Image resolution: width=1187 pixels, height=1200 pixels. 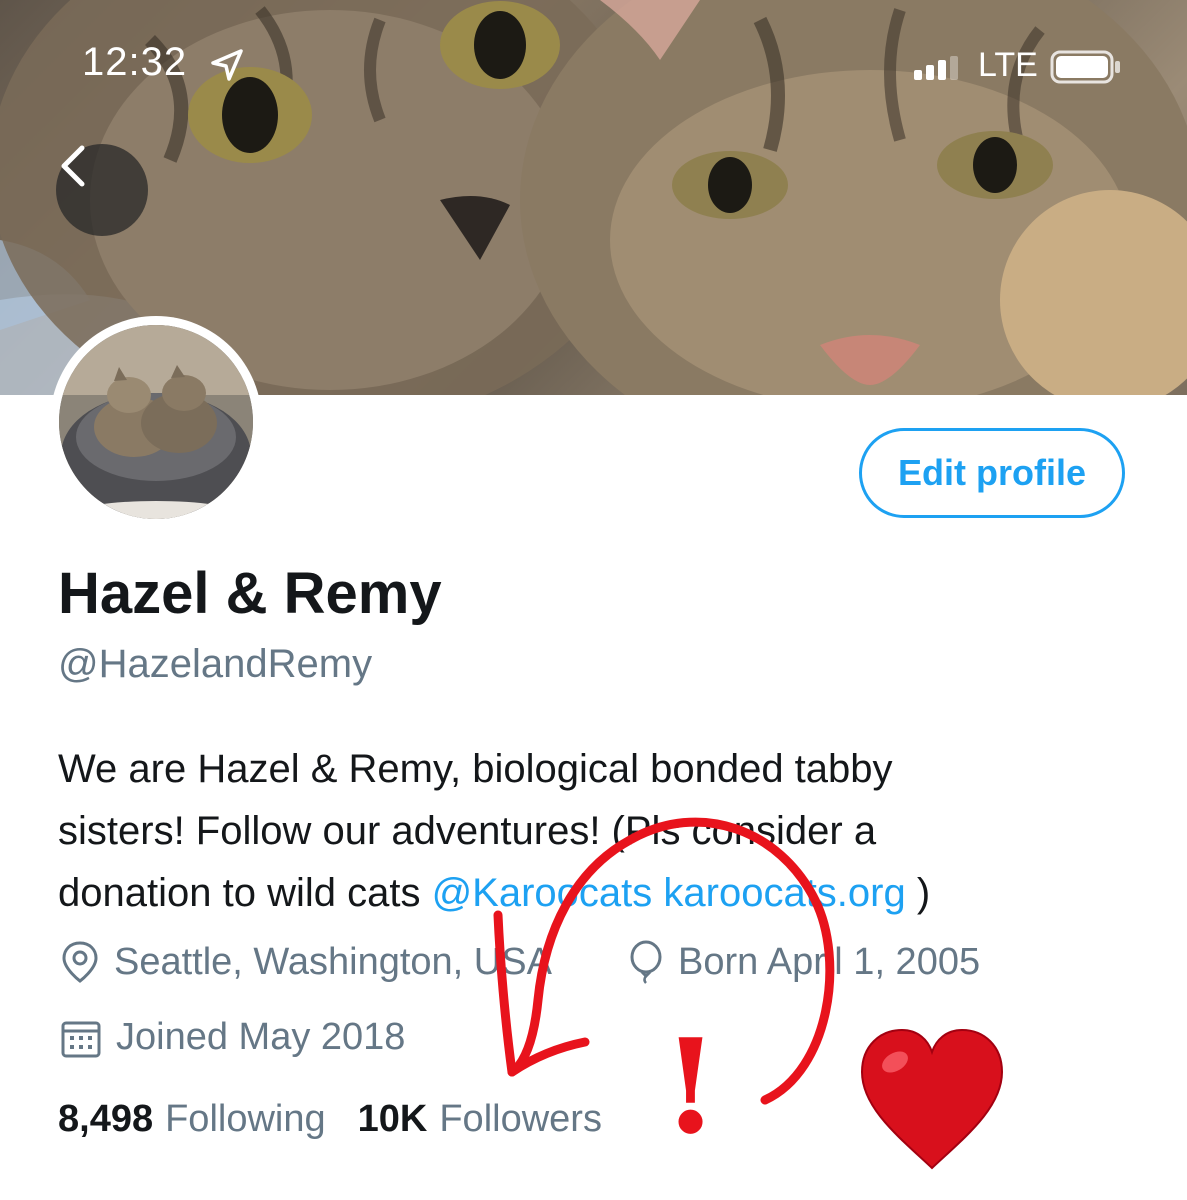 What do you see at coordinates (333, 961) in the screenshot?
I see `location-text: Seattle, Washington, USA` at bounding box center [333, 961].